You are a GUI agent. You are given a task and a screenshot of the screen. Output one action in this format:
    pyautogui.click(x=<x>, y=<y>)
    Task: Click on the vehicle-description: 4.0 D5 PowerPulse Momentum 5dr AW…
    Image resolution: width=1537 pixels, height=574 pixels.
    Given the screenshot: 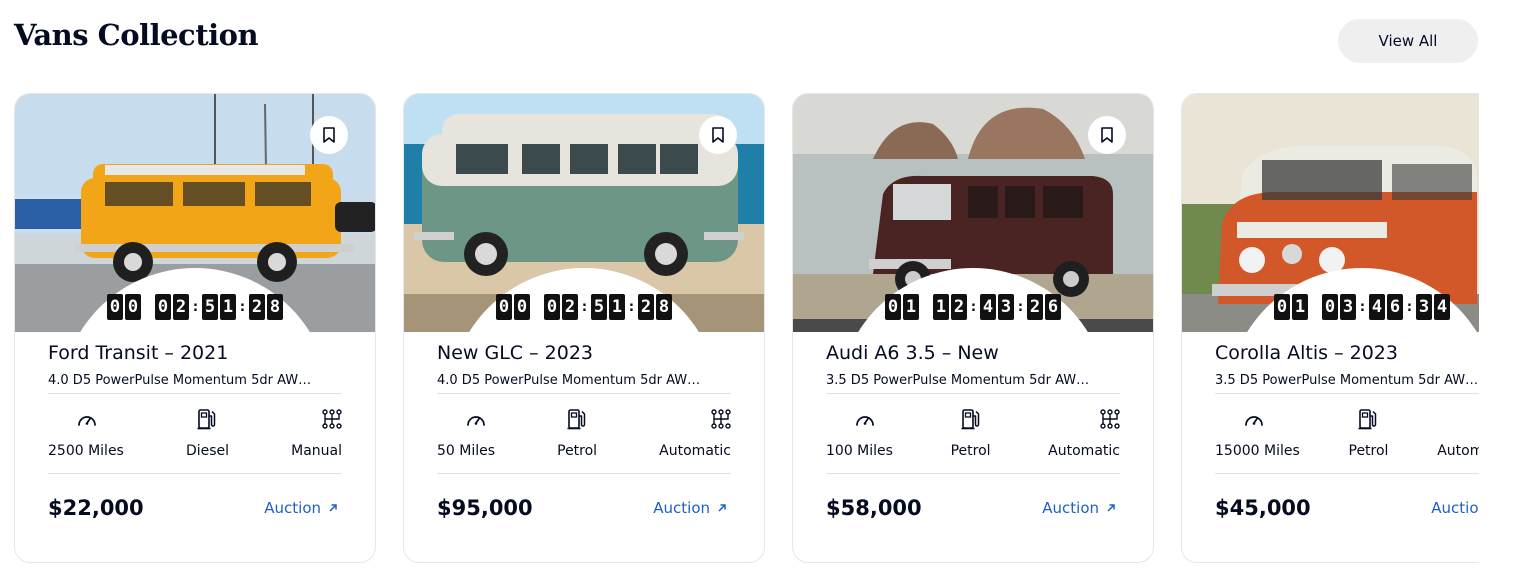 What is the action you would take?
    pyautogui.click(x=195, y=383)
    